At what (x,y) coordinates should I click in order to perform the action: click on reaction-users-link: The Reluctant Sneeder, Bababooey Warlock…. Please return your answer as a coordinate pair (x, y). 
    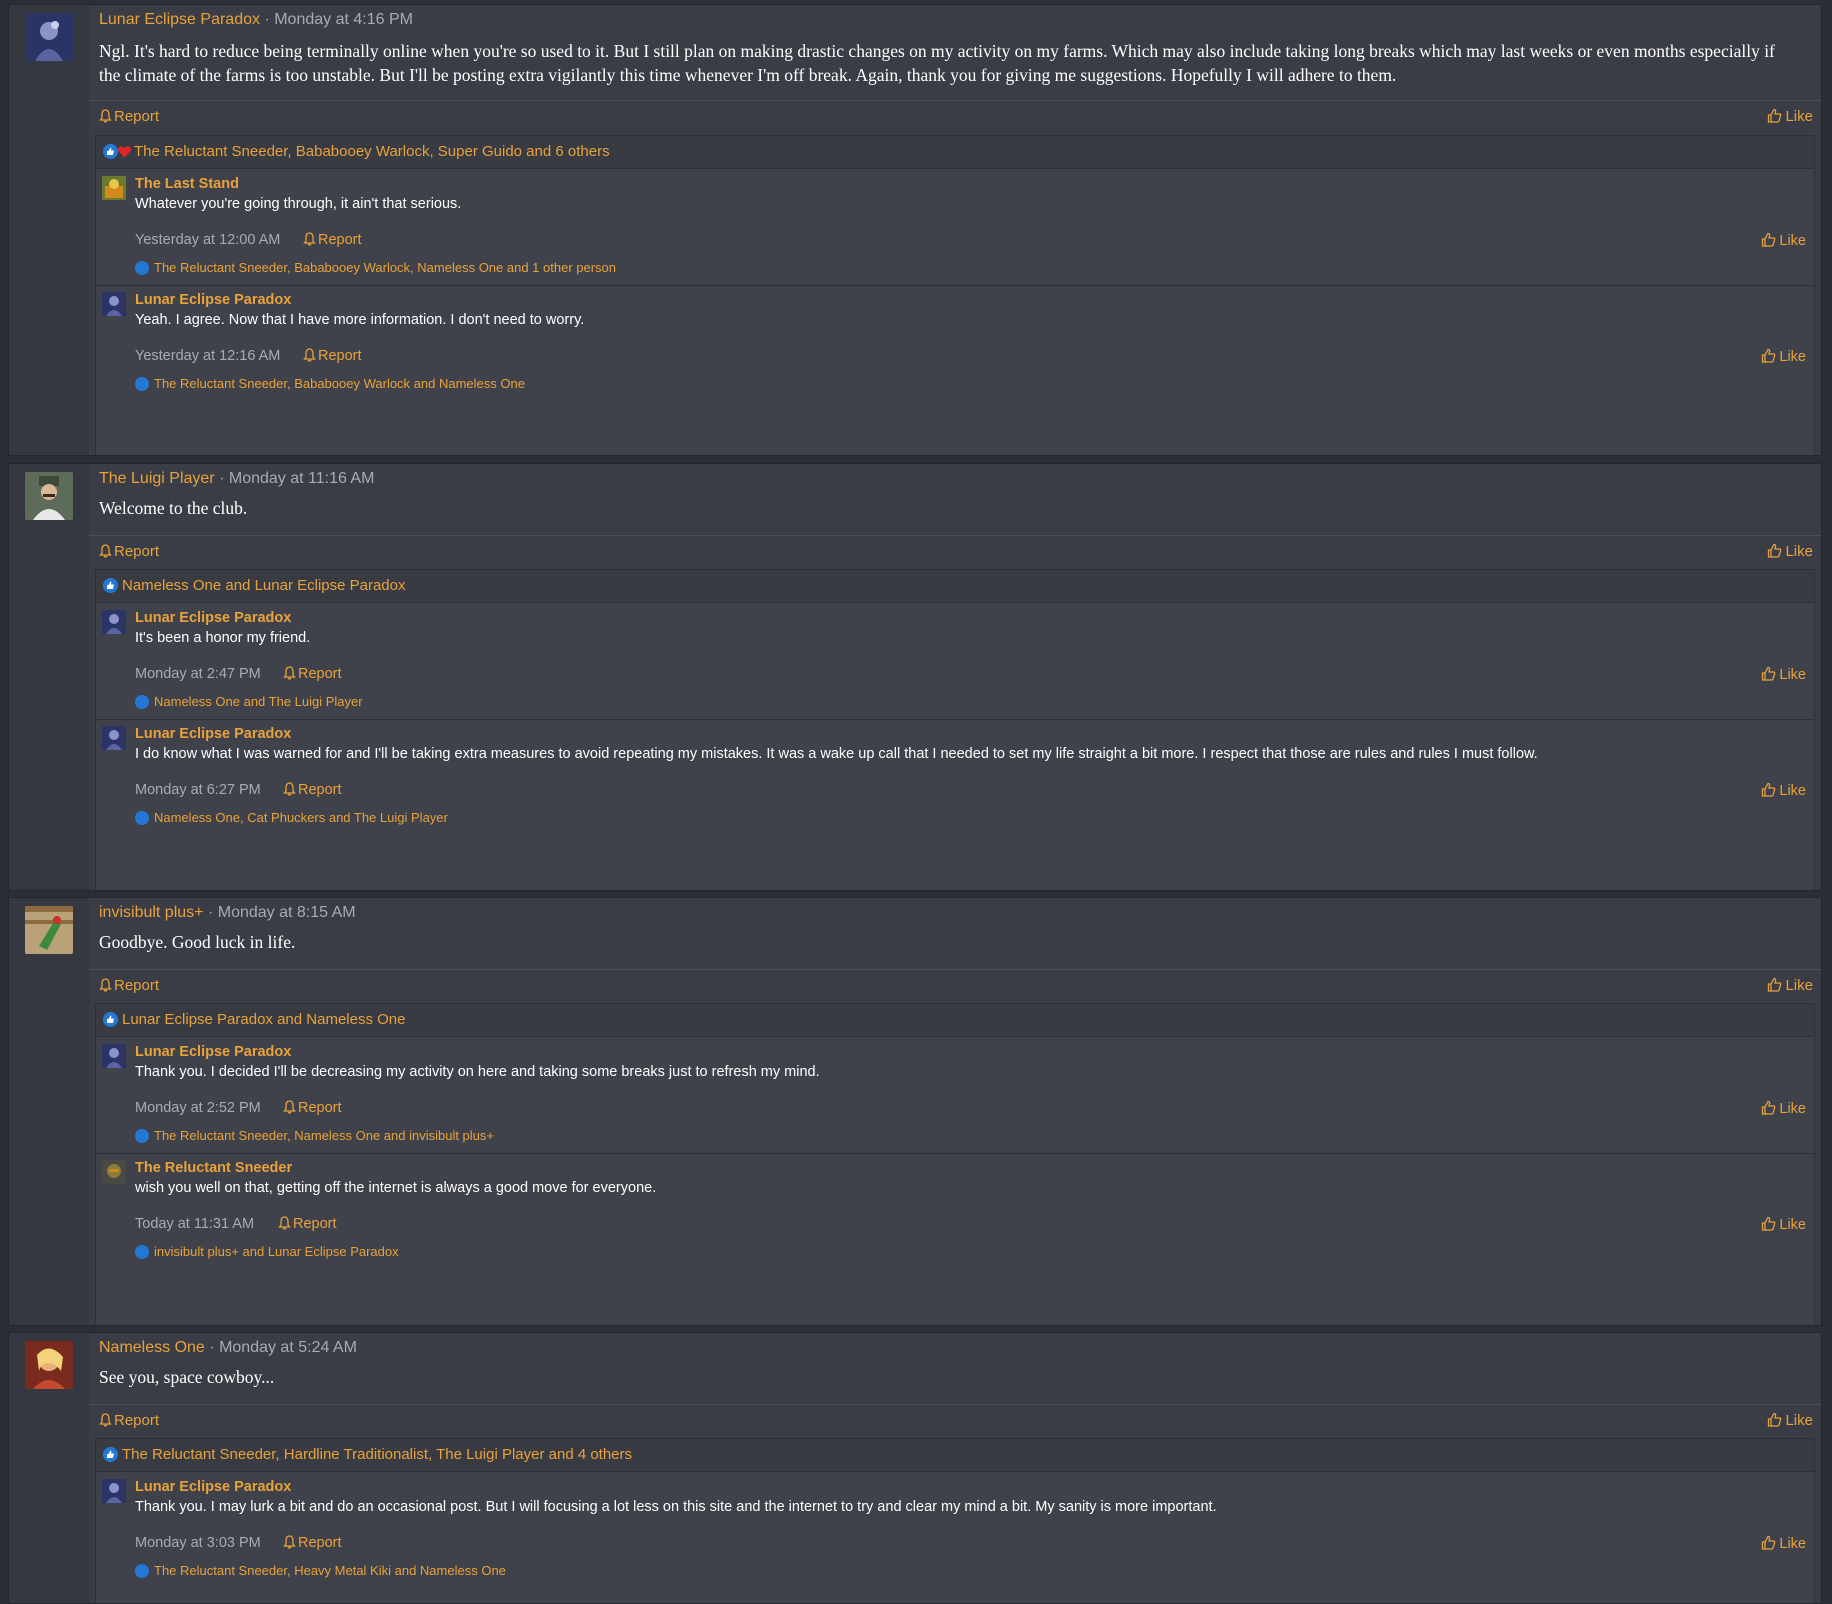
    Looking at the image, I should click on (372, 151).